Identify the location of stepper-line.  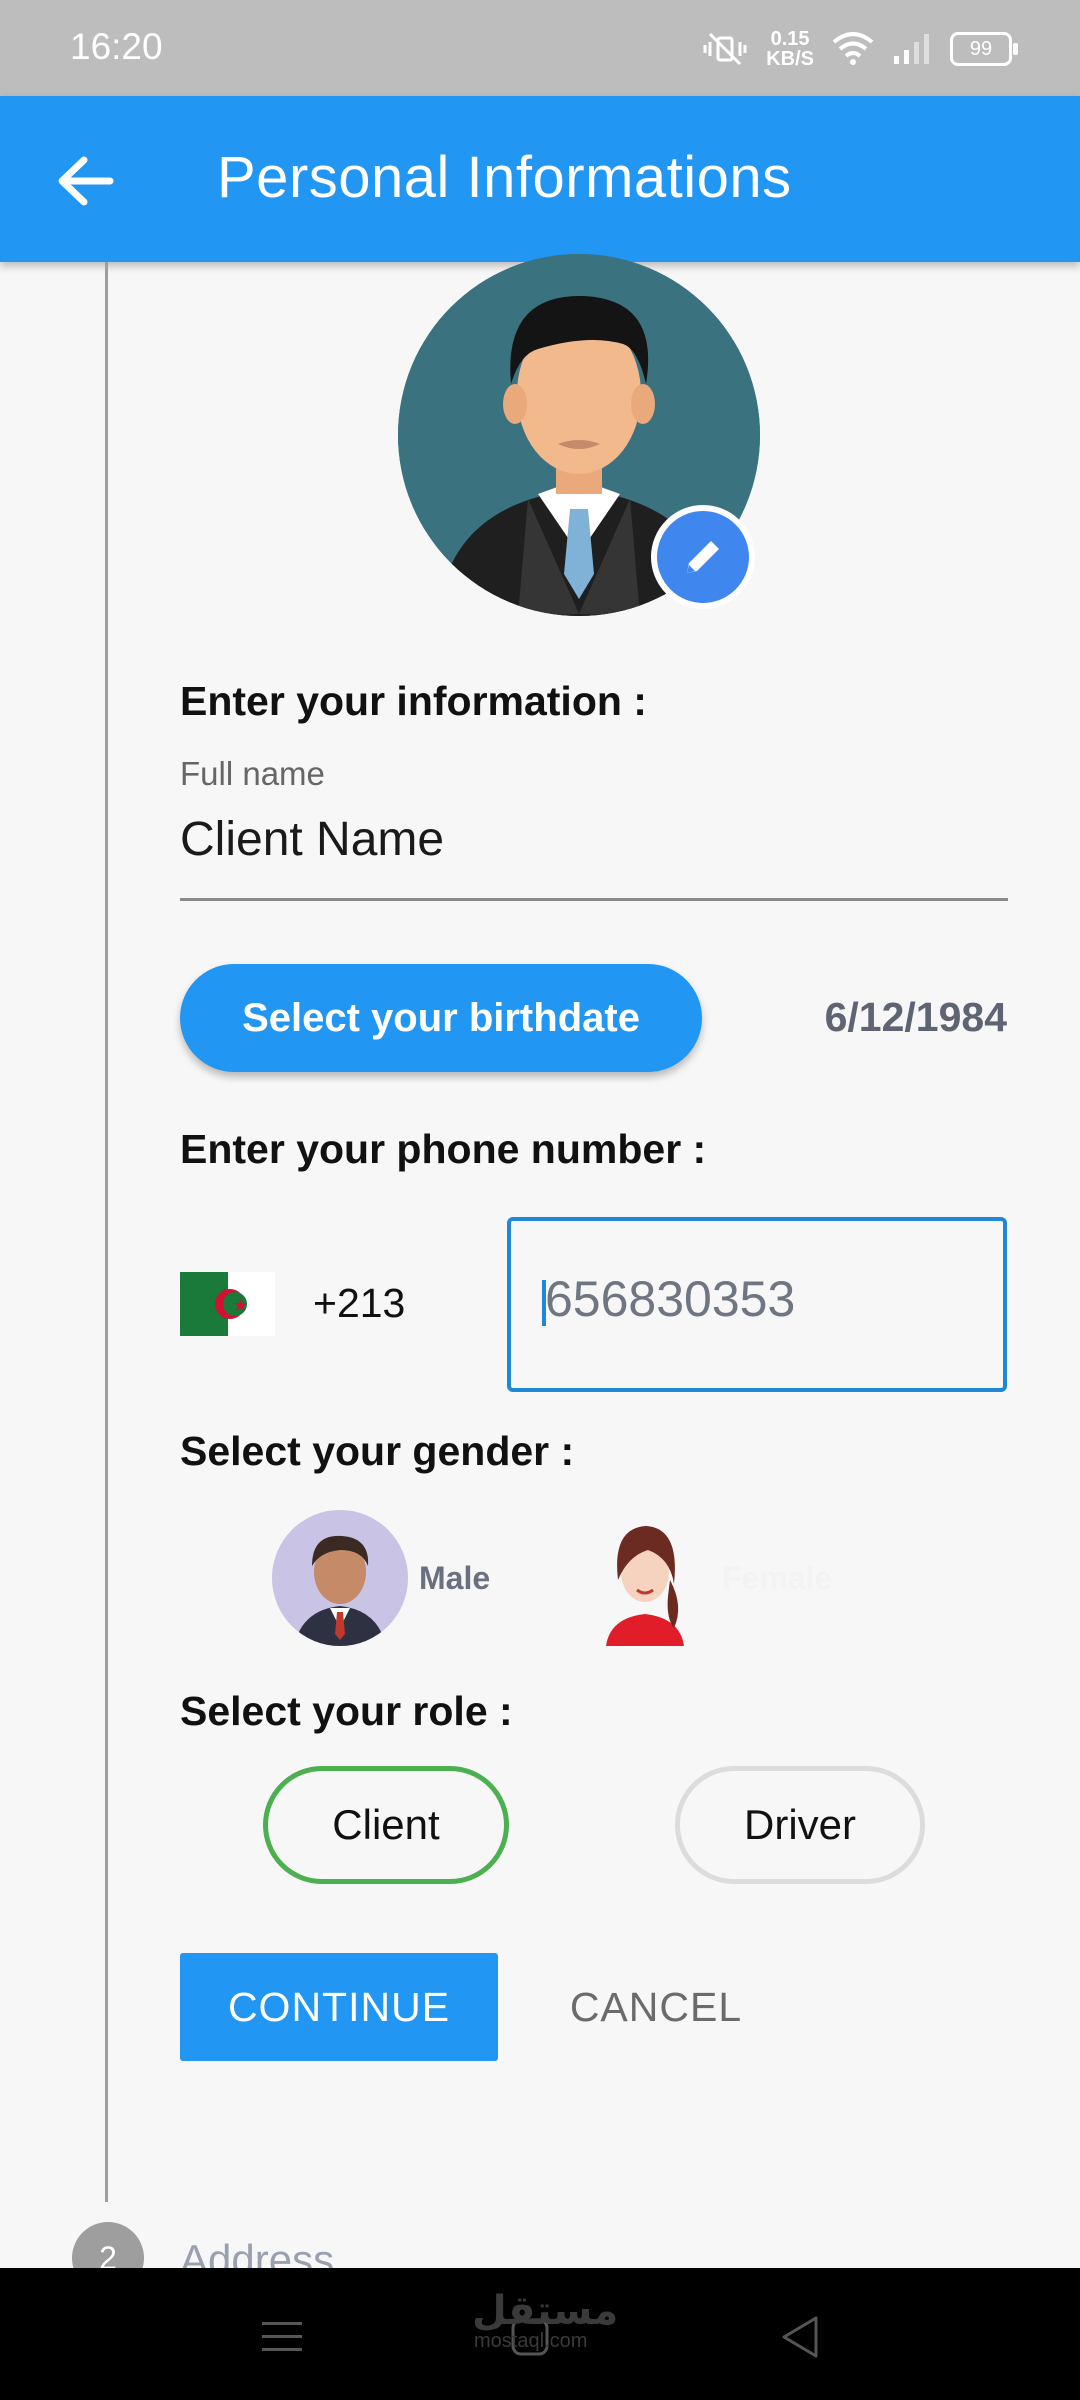
(106, 1232).